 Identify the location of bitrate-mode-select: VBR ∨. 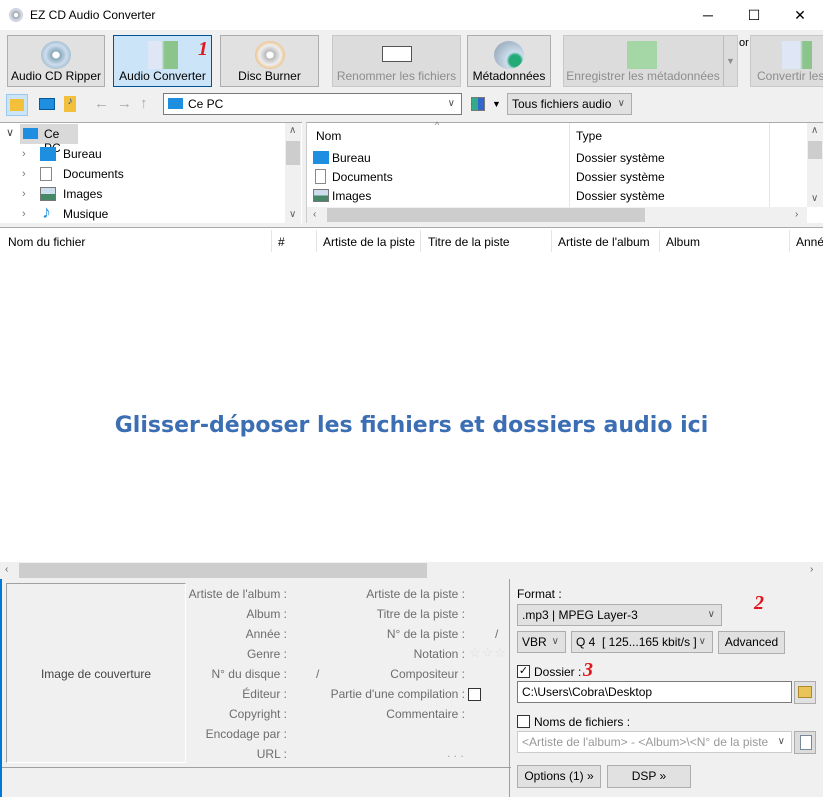
(541, 642).